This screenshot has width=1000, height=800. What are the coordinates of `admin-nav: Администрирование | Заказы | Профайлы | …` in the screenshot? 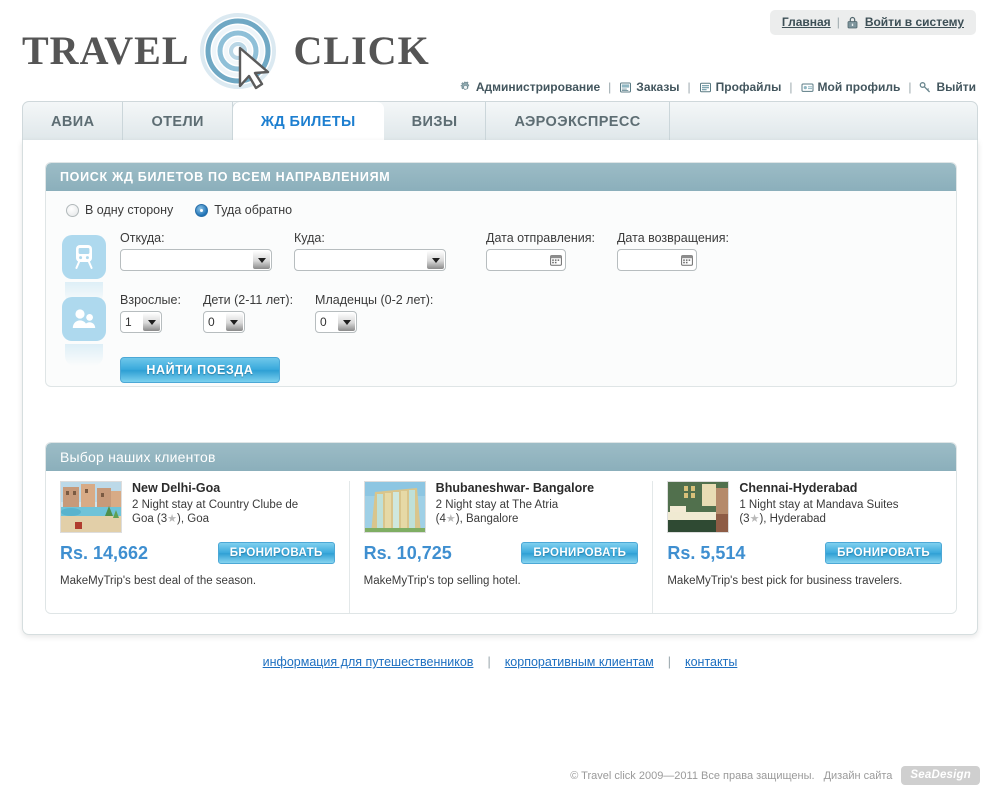 It's located at (717, 87).